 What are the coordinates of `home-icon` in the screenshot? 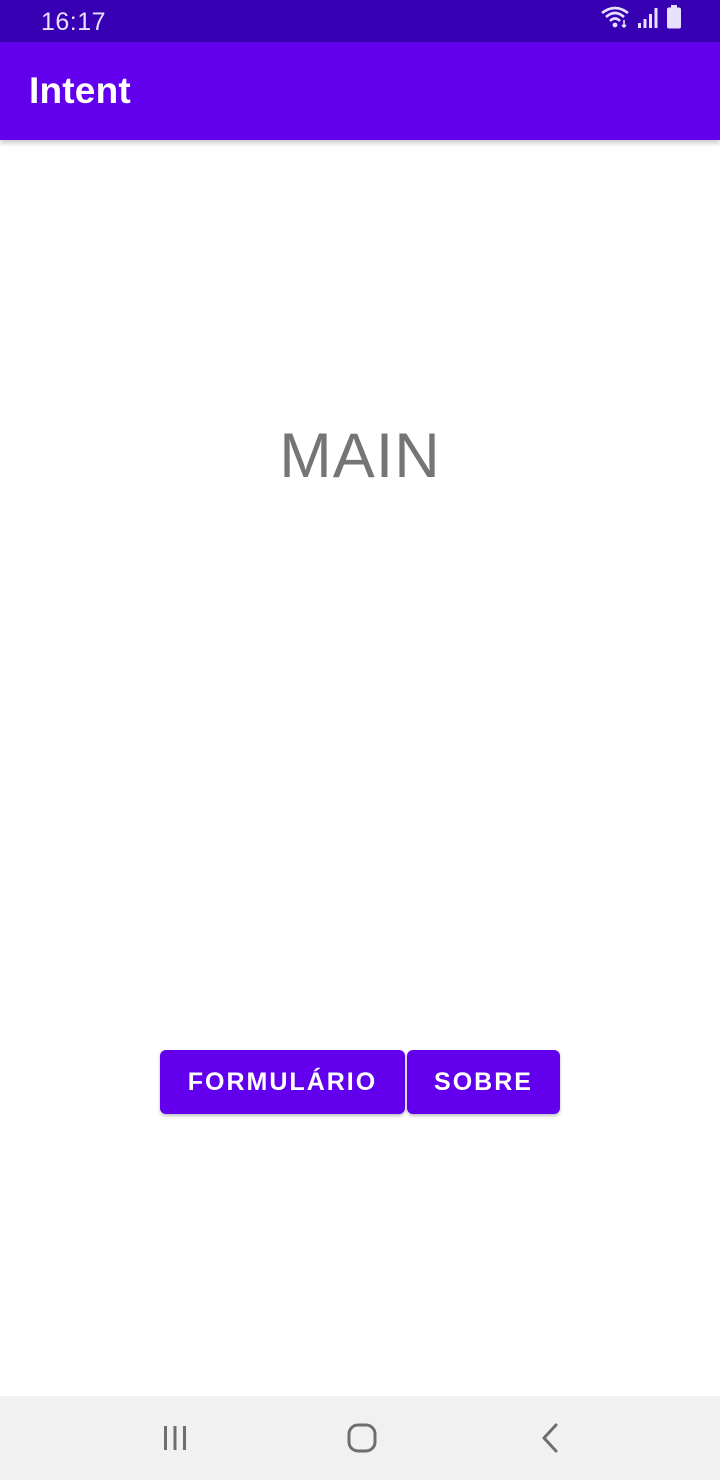 It's located at (362, 1438).